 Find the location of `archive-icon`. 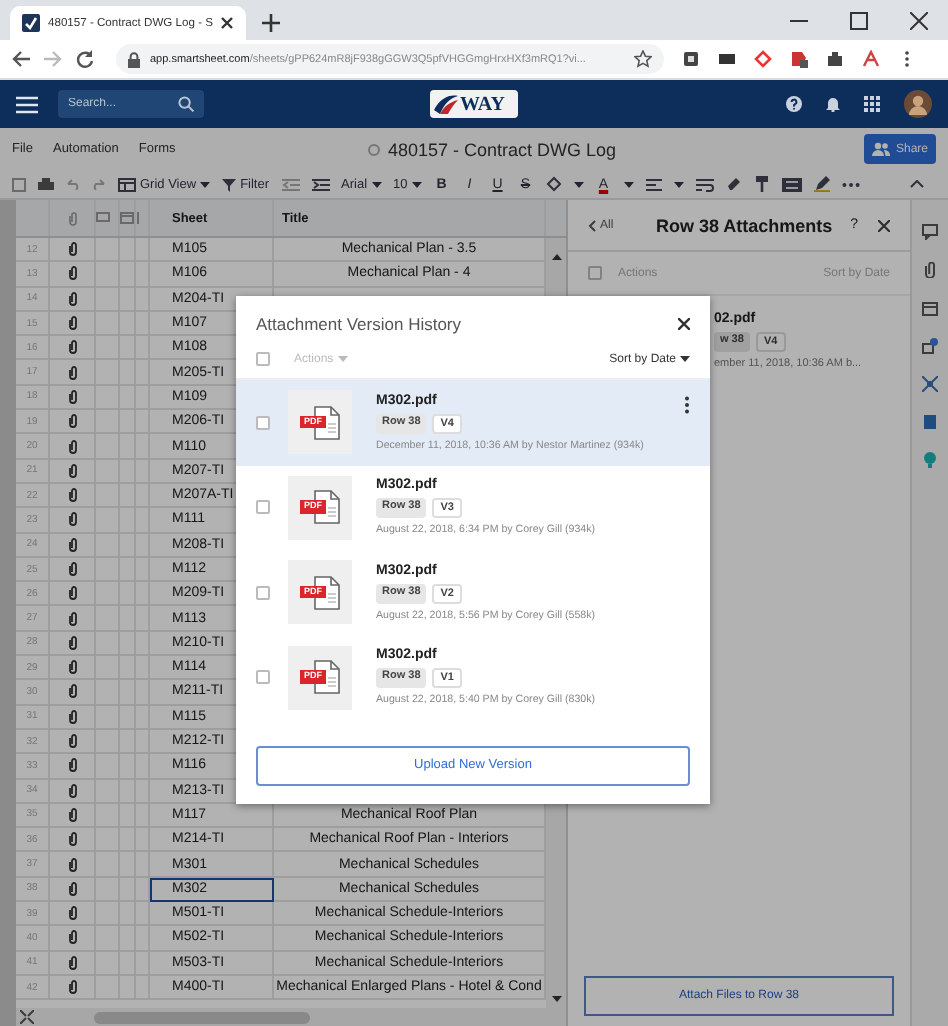

archive-icon is located at coordinates (930, 308).